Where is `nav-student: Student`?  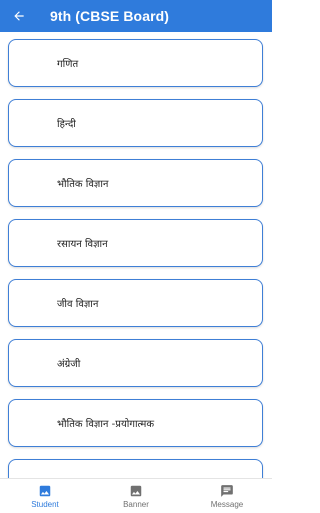
nav-student: Student is located at coordinates (45, 496).